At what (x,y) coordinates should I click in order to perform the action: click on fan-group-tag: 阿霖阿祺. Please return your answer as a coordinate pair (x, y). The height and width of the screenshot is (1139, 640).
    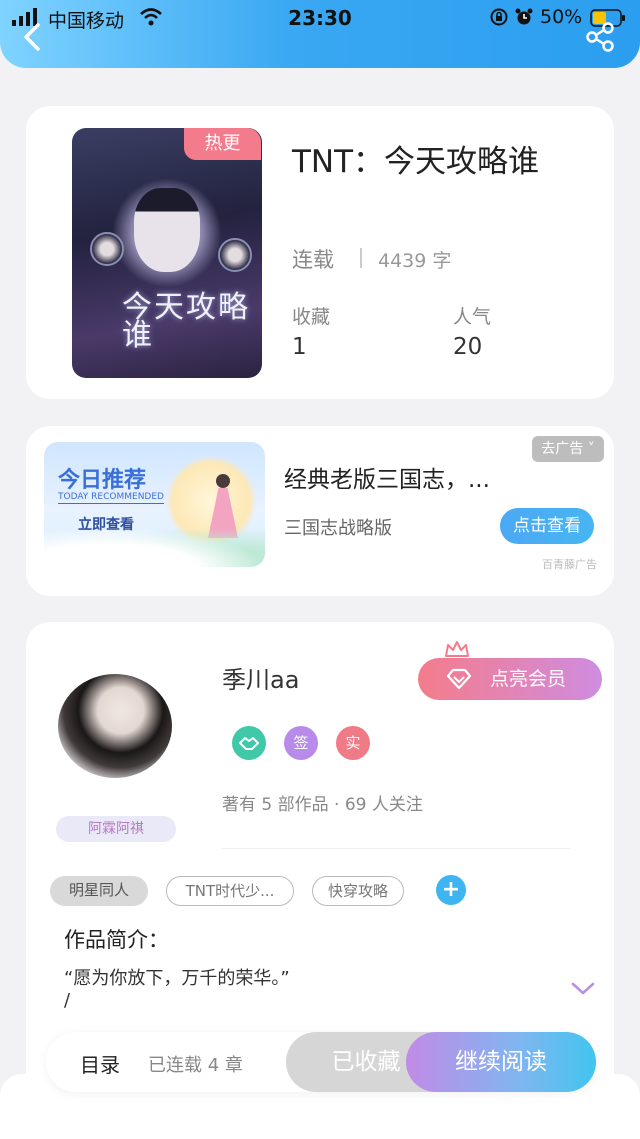
    Looking at the image, I should click on (116, 829).